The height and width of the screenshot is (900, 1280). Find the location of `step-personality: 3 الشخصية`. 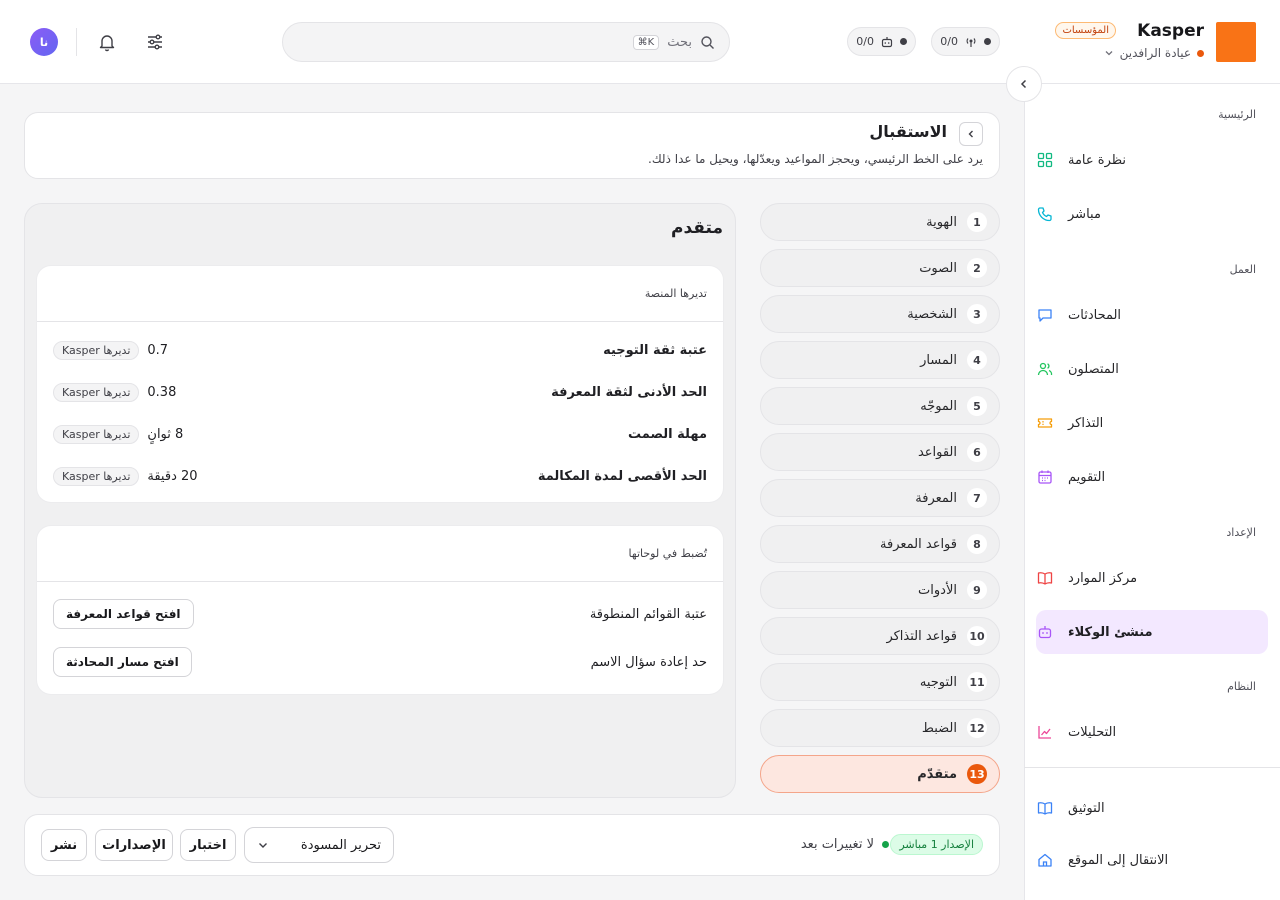

step-personality: 3 الشخصية is located at coordinates (880, 314).